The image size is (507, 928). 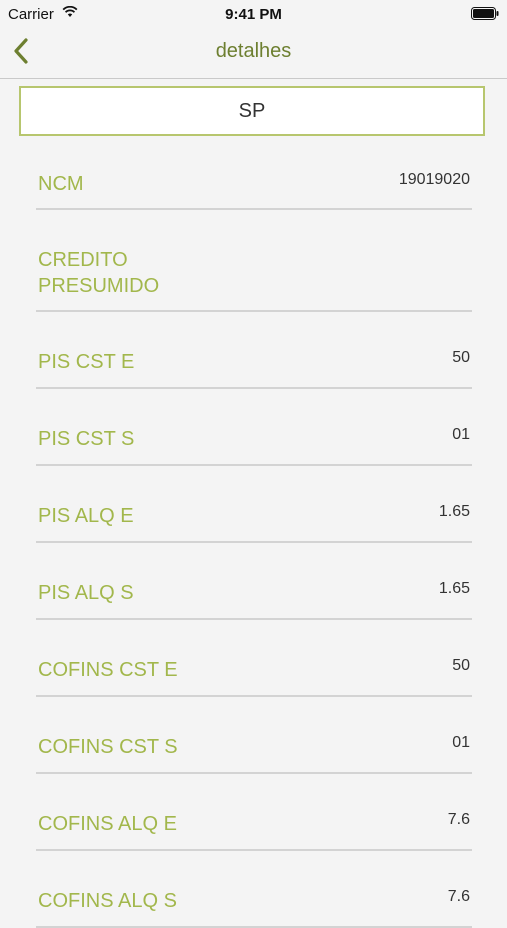 What do you see at coordinates (86, 593) in the screenshot?
I see `detail-label: PIS ALQ S` at bounding box center [86, 593].